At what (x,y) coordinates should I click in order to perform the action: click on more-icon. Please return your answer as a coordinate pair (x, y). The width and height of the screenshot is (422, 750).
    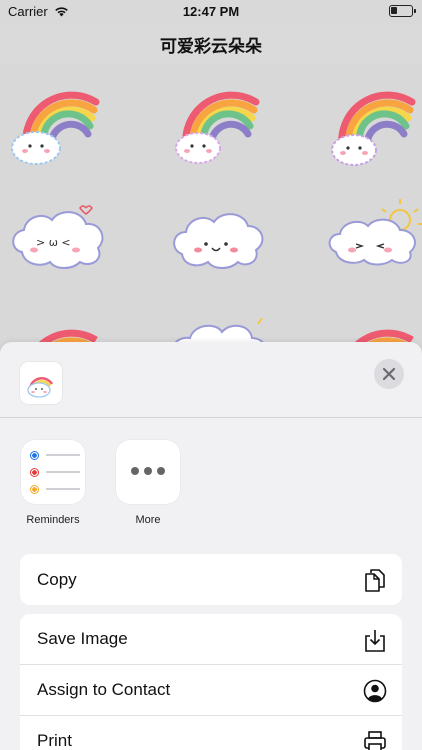
    Looking at the image, I should click on (148, 472).